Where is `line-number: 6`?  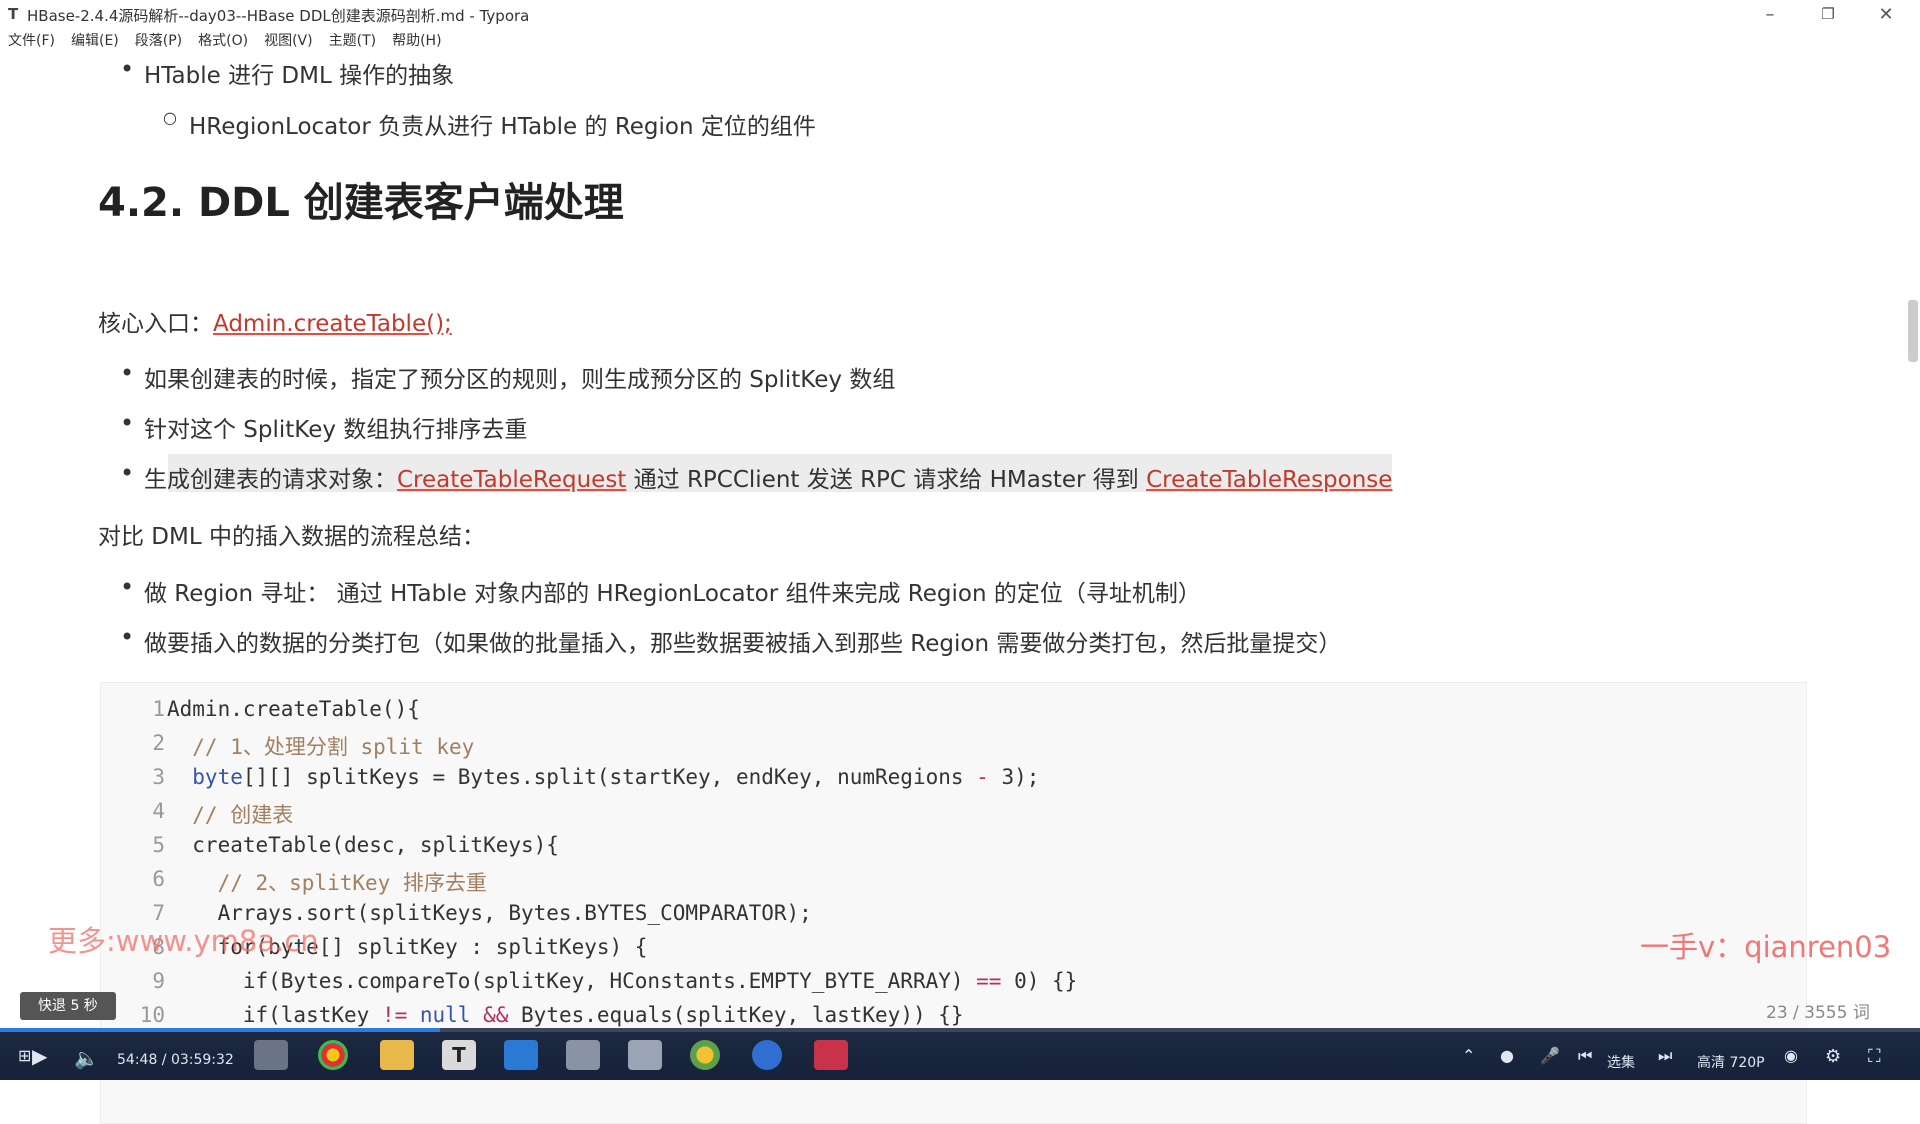 line-number: 6 is located at coordinates (158, 879).